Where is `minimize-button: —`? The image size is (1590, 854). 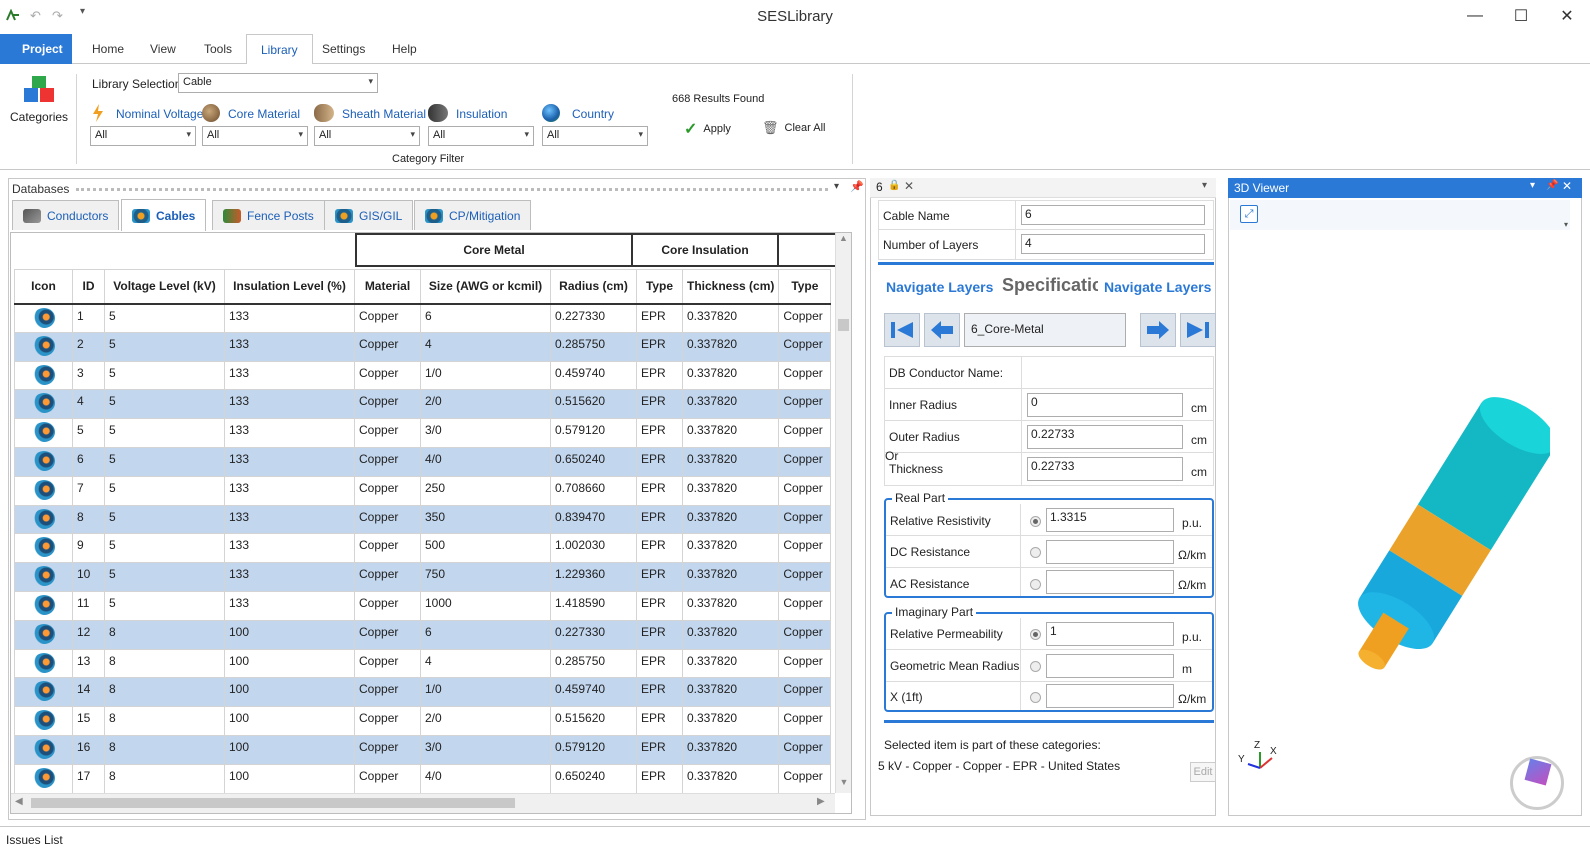
minimize-button: — is located at coordinates (1475, 16).